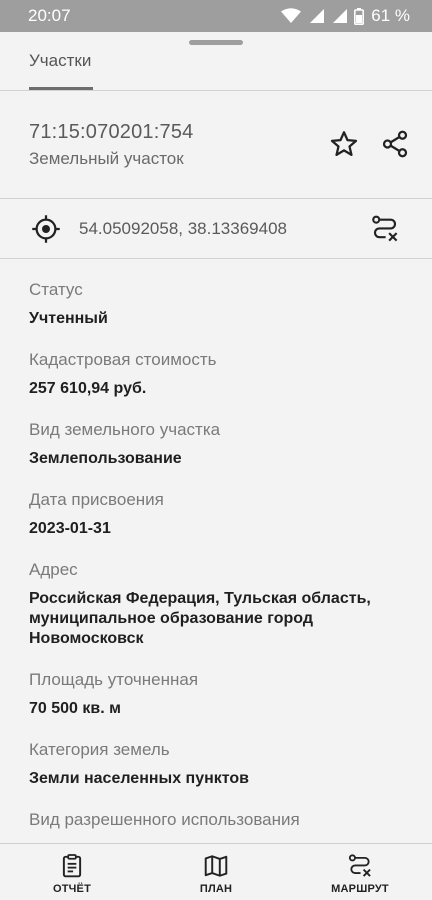 The width and height of the screenshot is (432, 900). What do you see at coordinates (75, 708) in the screenshot?
I see `field-value: 70 500 кв. м` at bounding box center [75, 708].